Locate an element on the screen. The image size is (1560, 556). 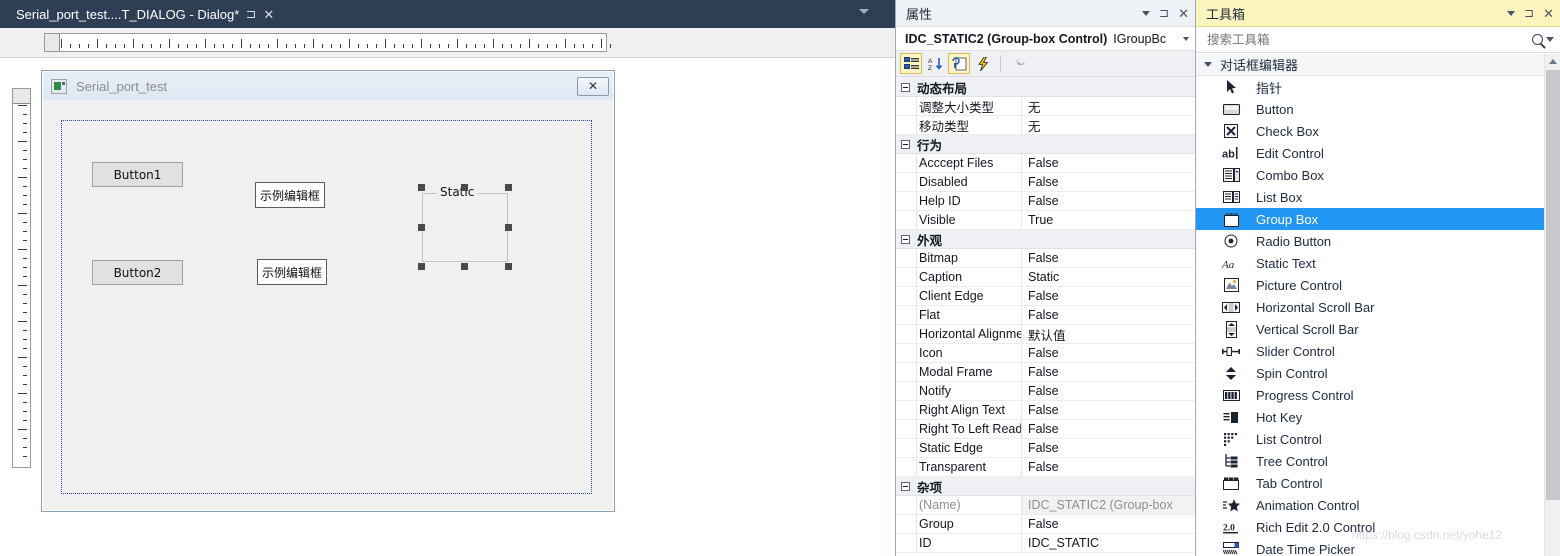
toolbox-scrollbar is located at coordinates (1552, 305).